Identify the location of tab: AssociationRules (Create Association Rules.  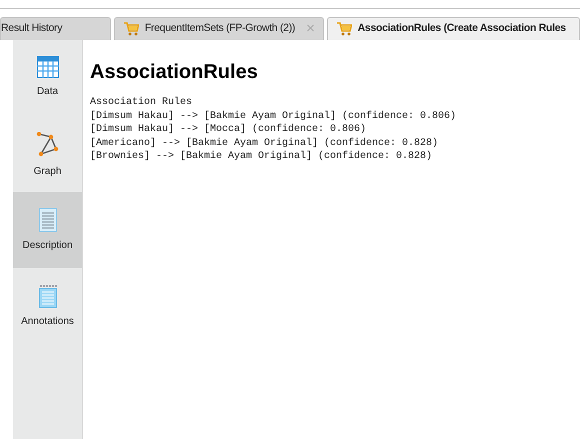
(453, 28).